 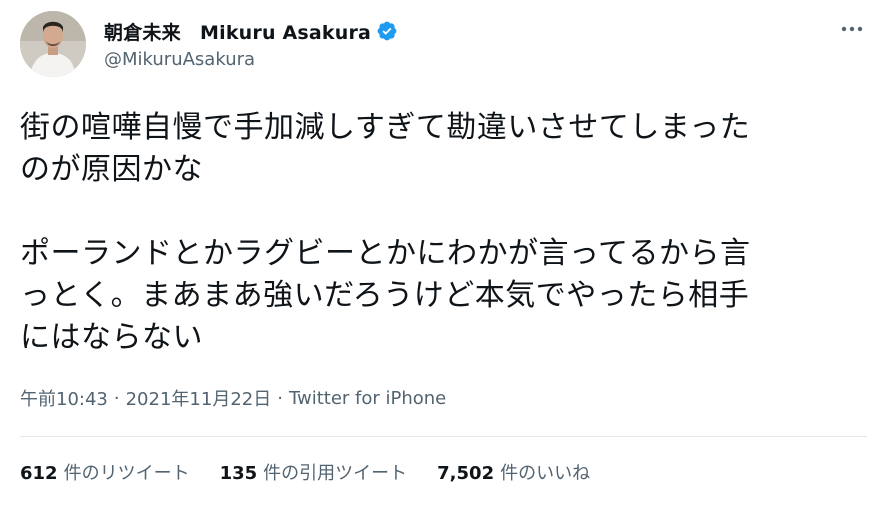 I want to click on quotes-count: 135, so click(x=238, y=473).